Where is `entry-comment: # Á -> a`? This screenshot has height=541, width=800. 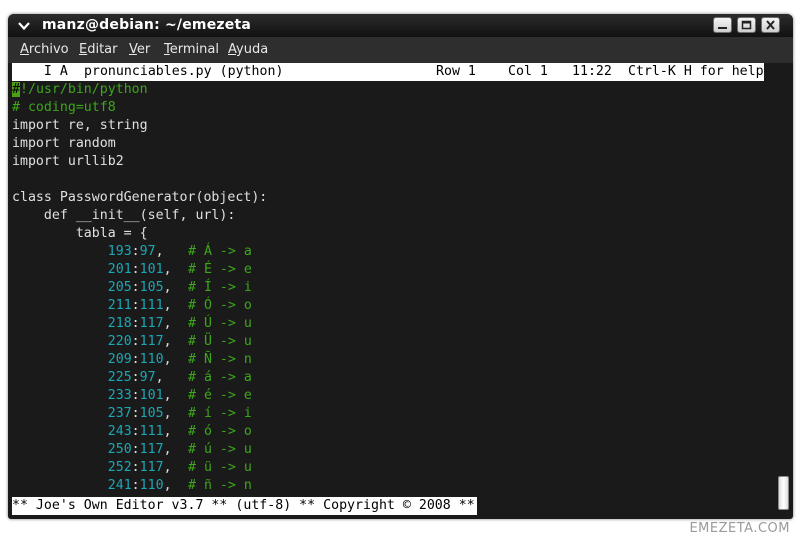 entry-comment: # Á -> a is located at coordinates (220, 251).